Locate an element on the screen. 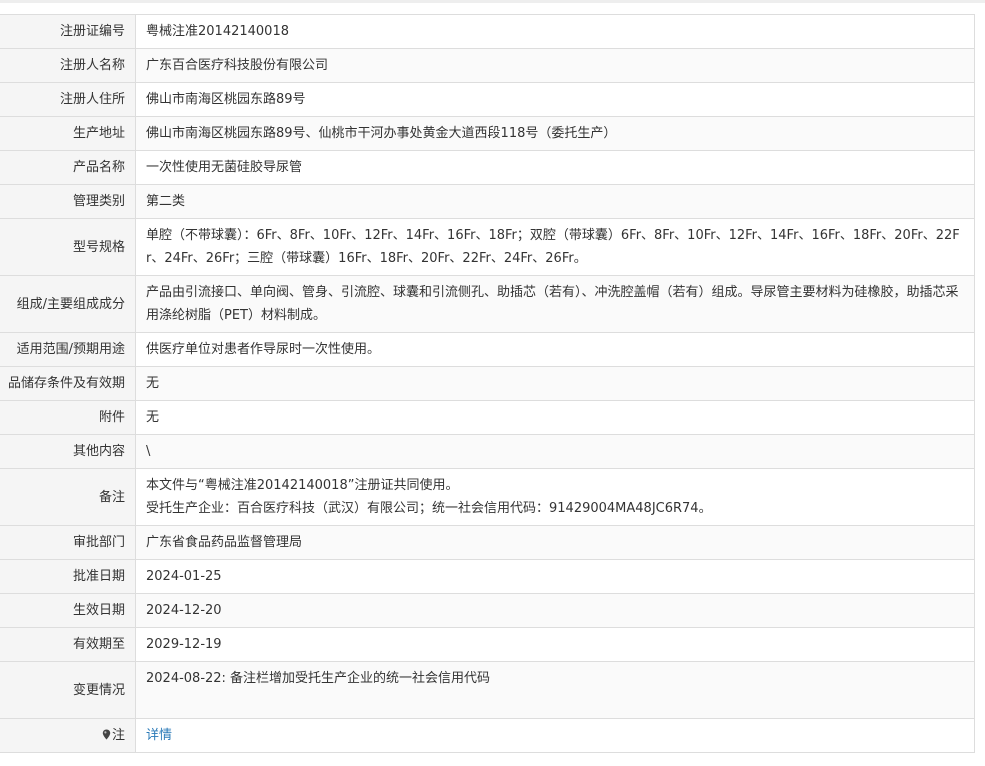  pin-icon is located at coordinates (106, 734).